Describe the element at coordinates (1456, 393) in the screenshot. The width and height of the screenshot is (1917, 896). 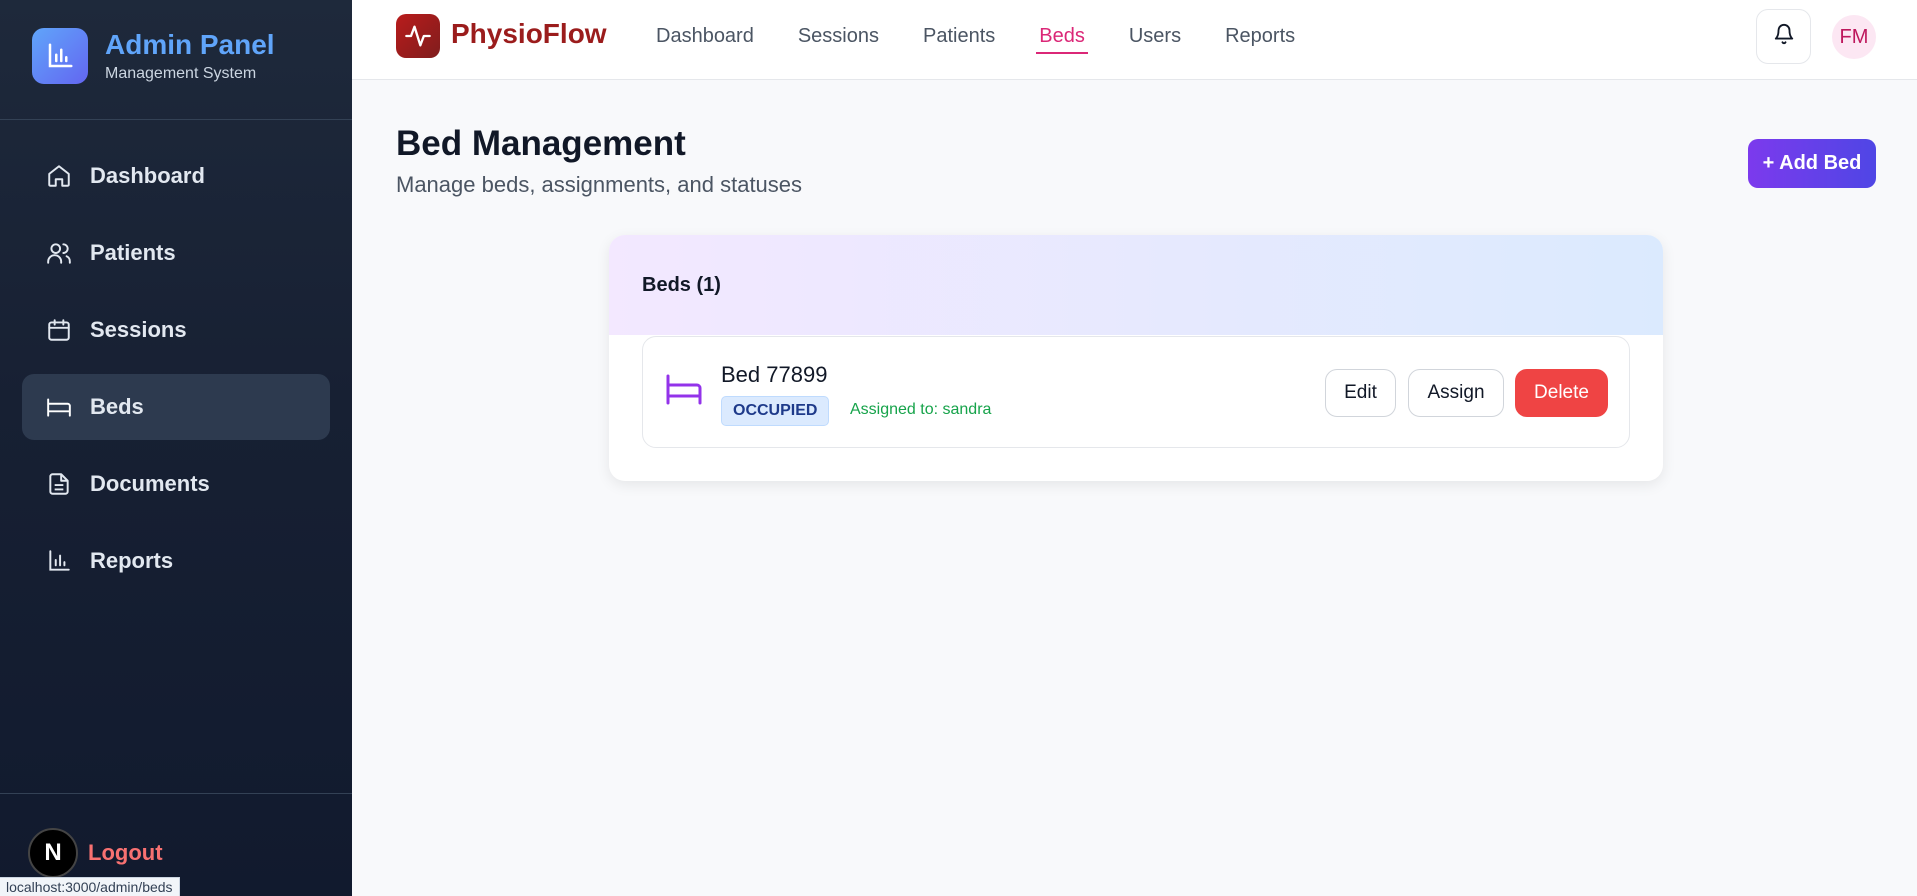
I see `assign-button: Assign` at that location.